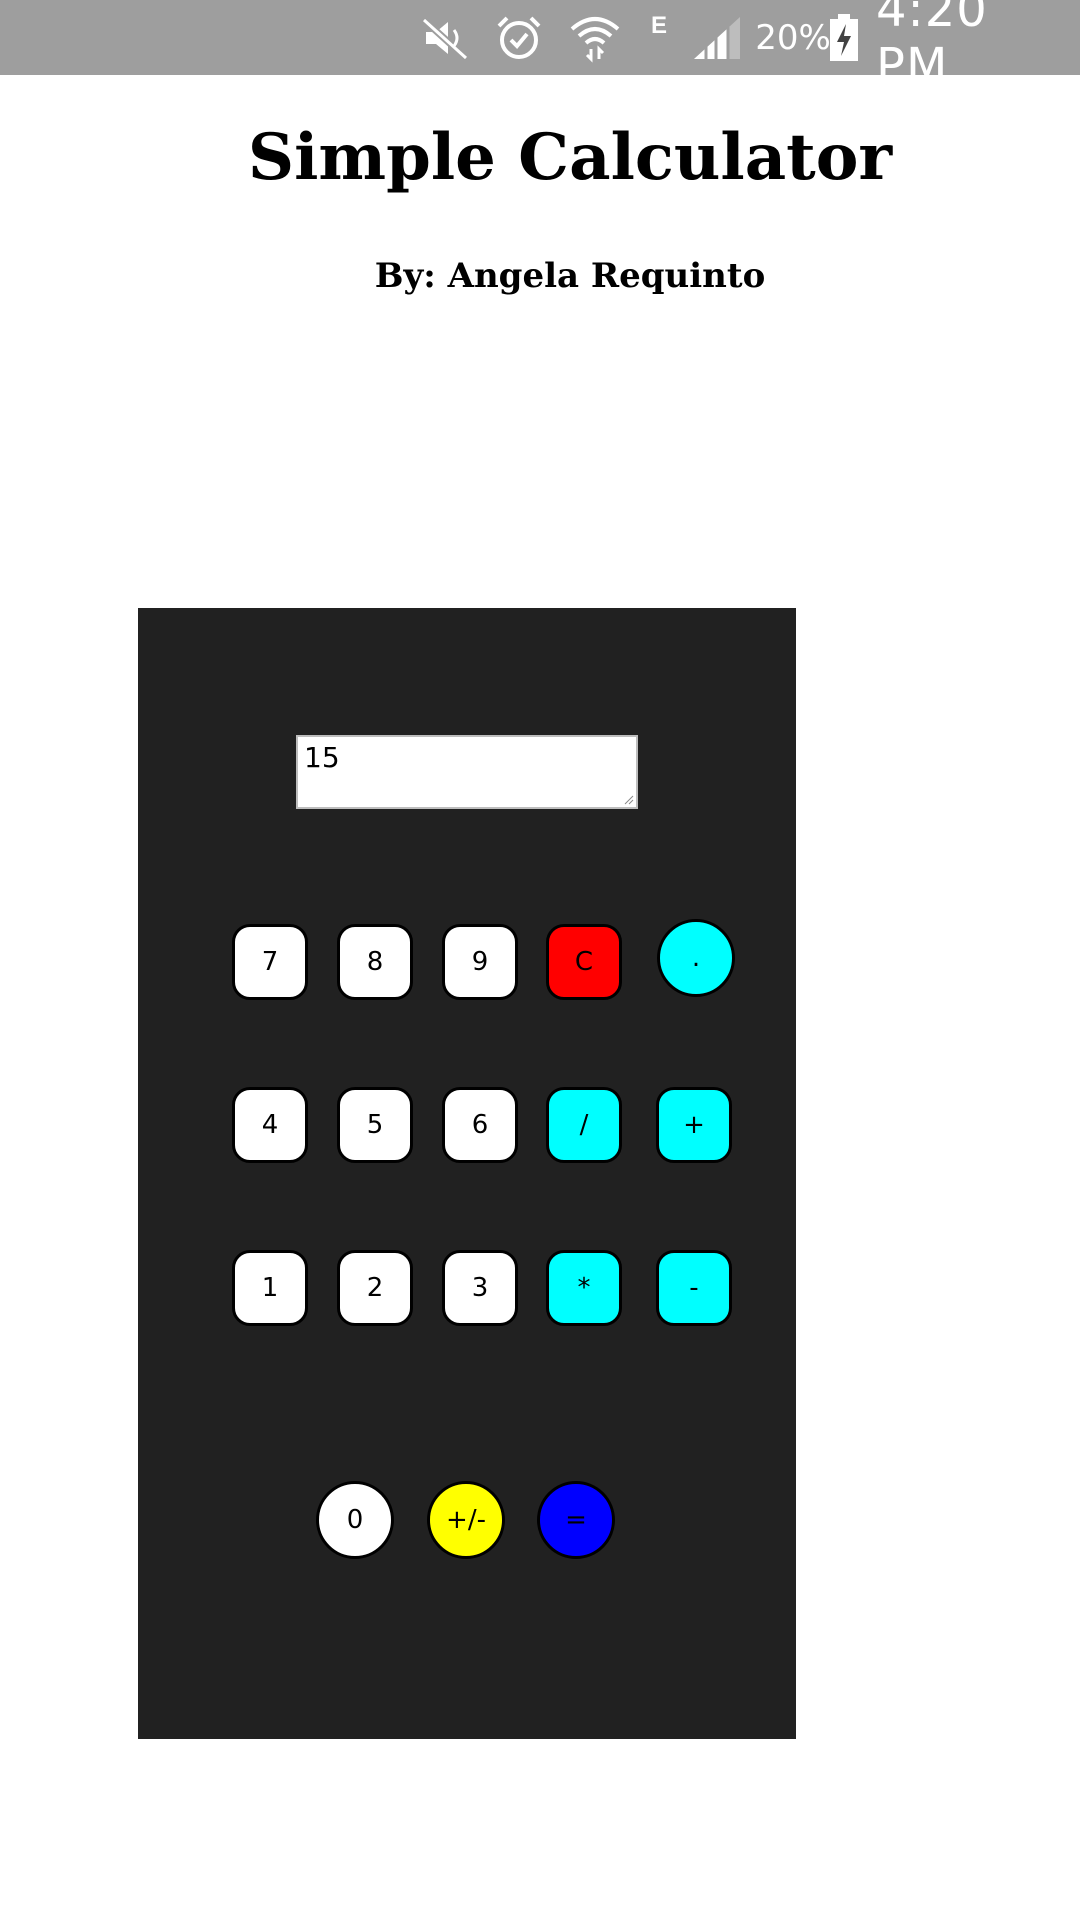 This screenshot has height=1920, width=1080. Describe the element at coordinates (694, 1125) in the screenshot. I see `add-button: +` at that location.